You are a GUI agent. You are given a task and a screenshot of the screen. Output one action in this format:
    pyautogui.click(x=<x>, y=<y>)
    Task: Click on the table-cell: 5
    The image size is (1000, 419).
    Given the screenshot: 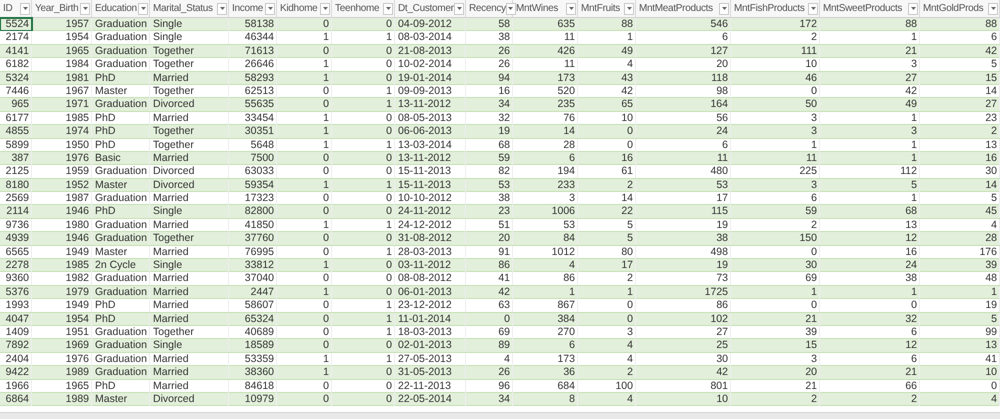 What is the action you would take?
    pyautogui.click(x=960, y=65)
    